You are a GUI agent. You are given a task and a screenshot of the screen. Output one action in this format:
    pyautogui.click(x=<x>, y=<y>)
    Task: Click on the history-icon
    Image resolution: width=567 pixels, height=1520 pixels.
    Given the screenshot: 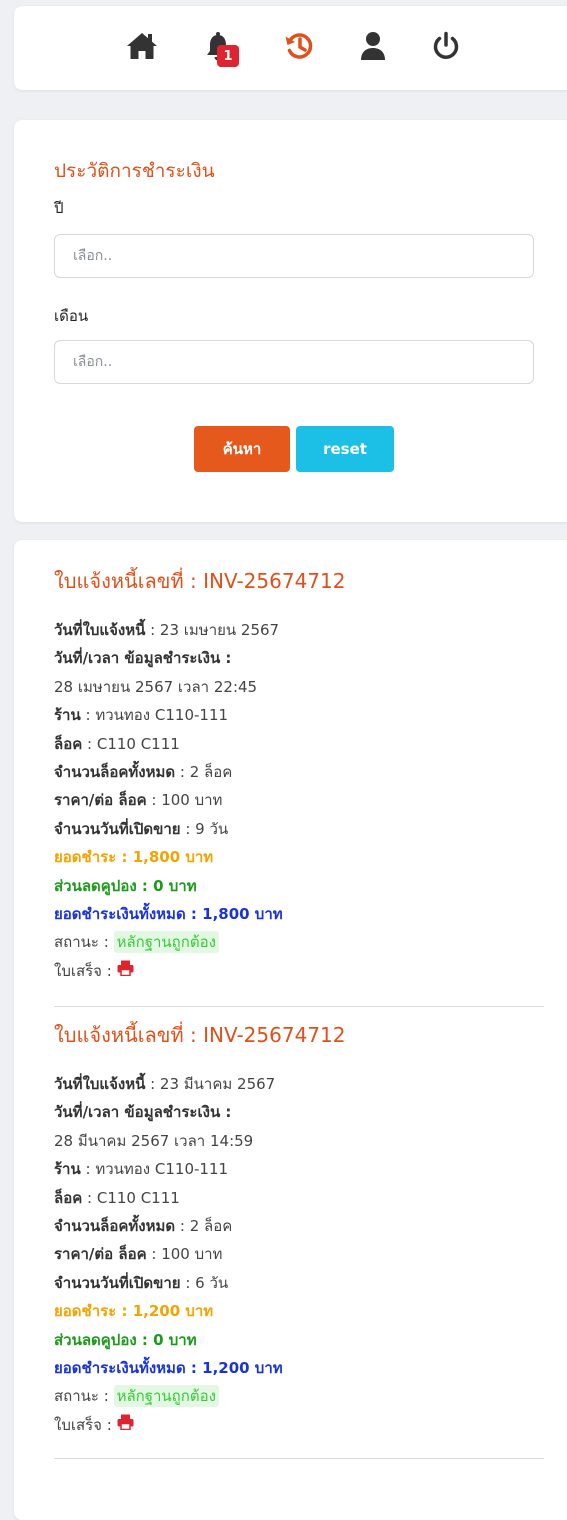 What is the action you would take?
    pyautogui.click(x=299, y=46)
    